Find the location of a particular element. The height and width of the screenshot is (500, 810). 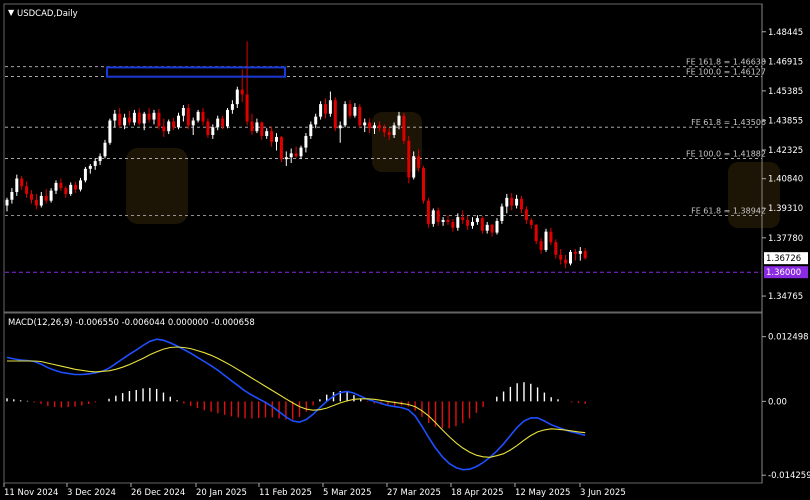

price-tick-label: 1.34765 is located at coordinates (785, 297).